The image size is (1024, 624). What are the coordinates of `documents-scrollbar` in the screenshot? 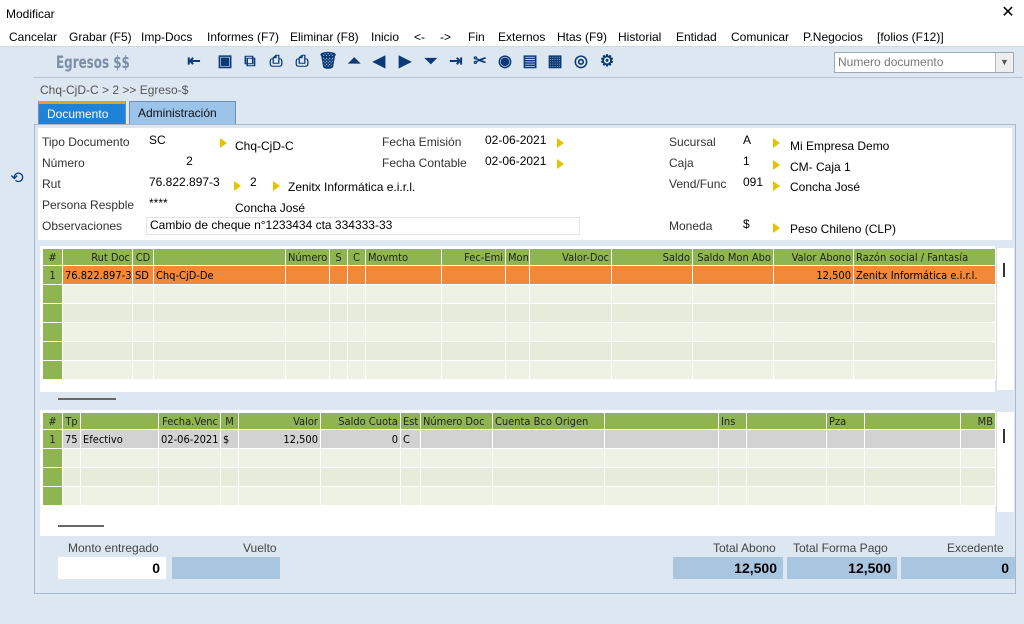 It's located at (1005, 319).